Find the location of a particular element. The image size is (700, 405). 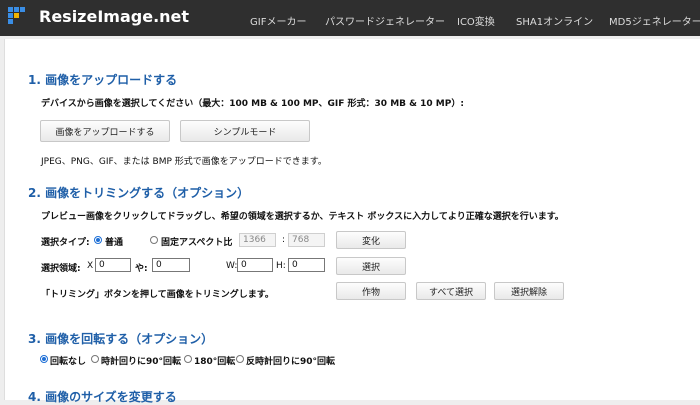

selection-area-label: 選択領域: is located at coordinates (61, 269).